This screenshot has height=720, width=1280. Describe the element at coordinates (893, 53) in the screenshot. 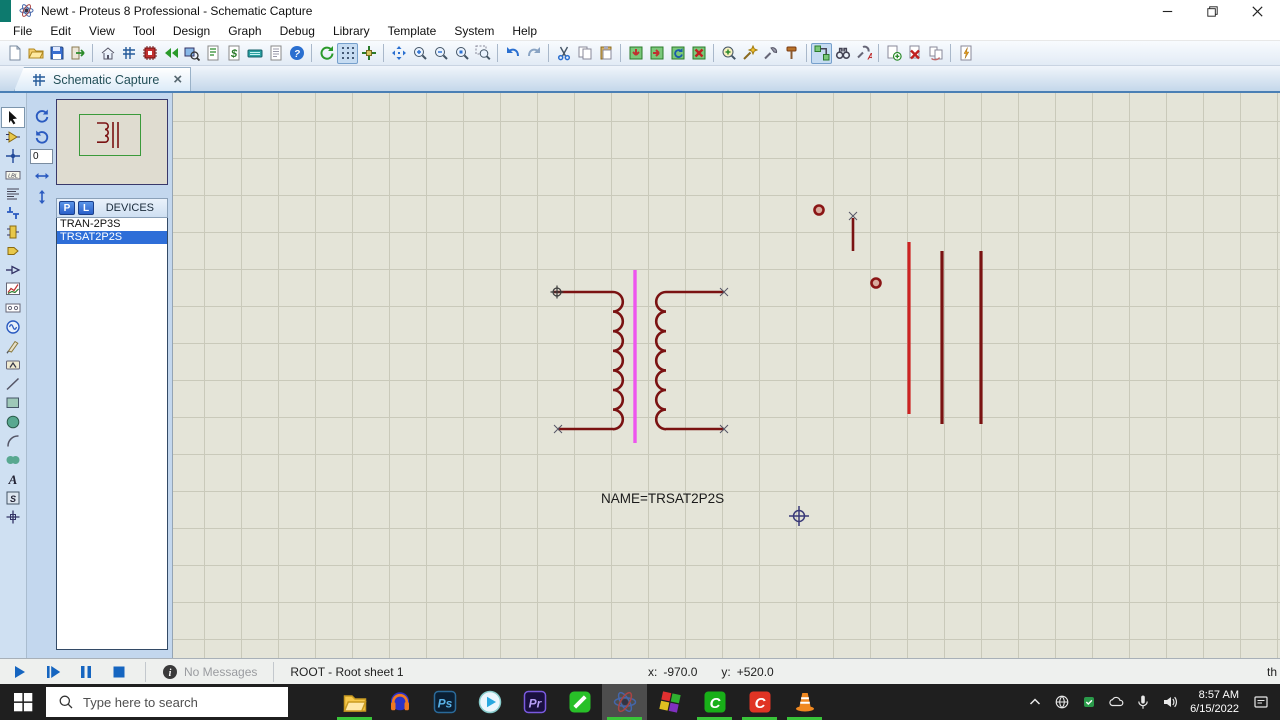

I see `new-sheet-button` at that location.